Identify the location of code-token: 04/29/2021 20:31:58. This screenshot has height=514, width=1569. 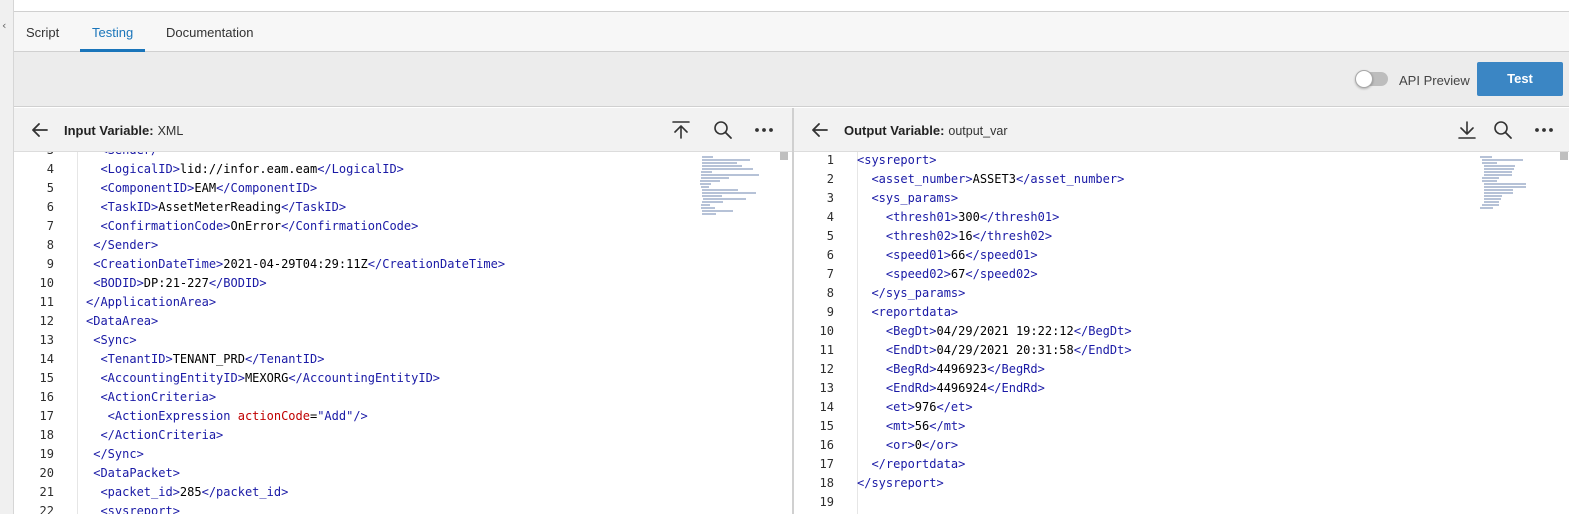
(1005, 350).